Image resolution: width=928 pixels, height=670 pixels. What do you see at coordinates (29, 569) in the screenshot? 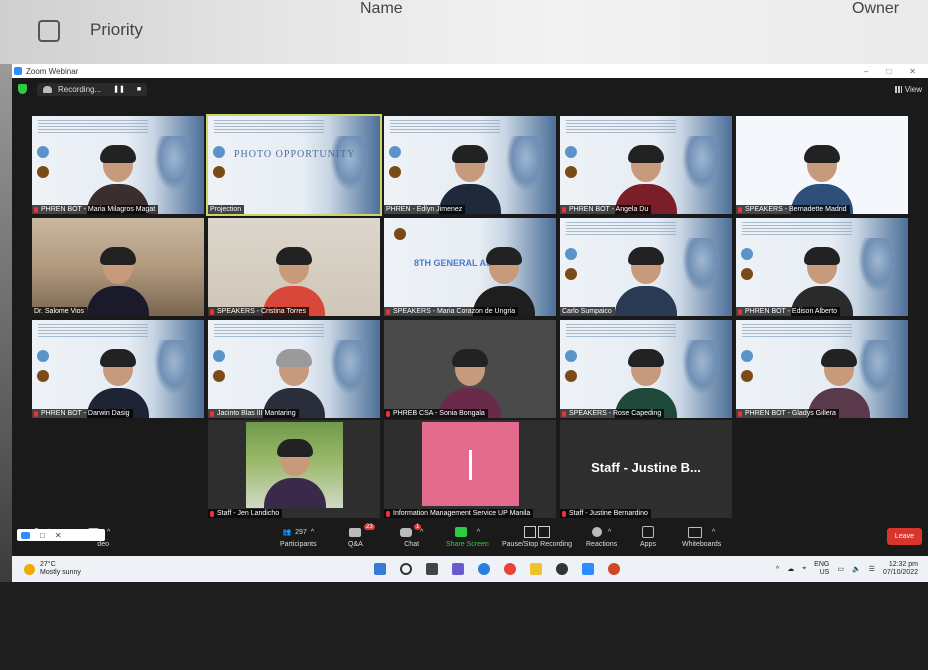
I see `sun-icon` at bounding box center [29, 569].